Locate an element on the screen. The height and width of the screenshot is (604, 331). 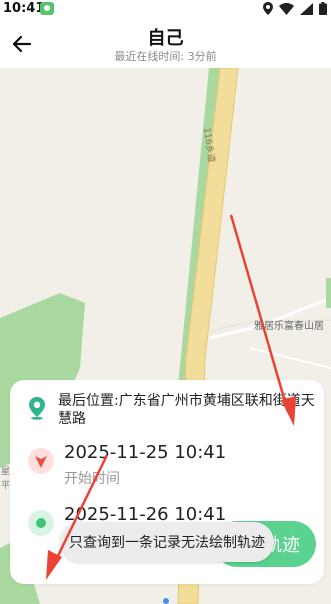
end-point-icon is located at coordinates (41, 523).